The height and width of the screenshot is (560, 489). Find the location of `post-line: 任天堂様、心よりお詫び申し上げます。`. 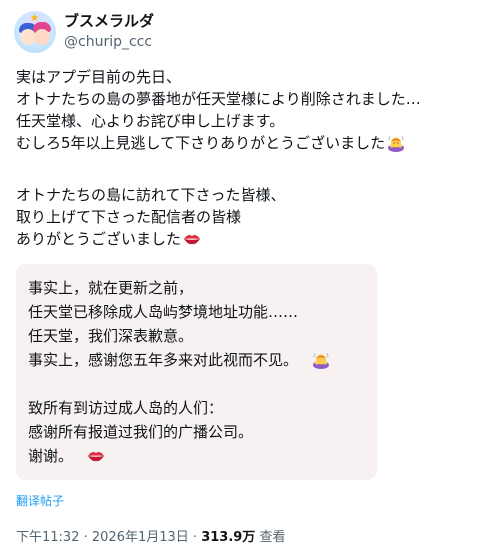

post-line: 任天堂様、心よりお詫び申し上げます。 is located at coordinates (150, 121).